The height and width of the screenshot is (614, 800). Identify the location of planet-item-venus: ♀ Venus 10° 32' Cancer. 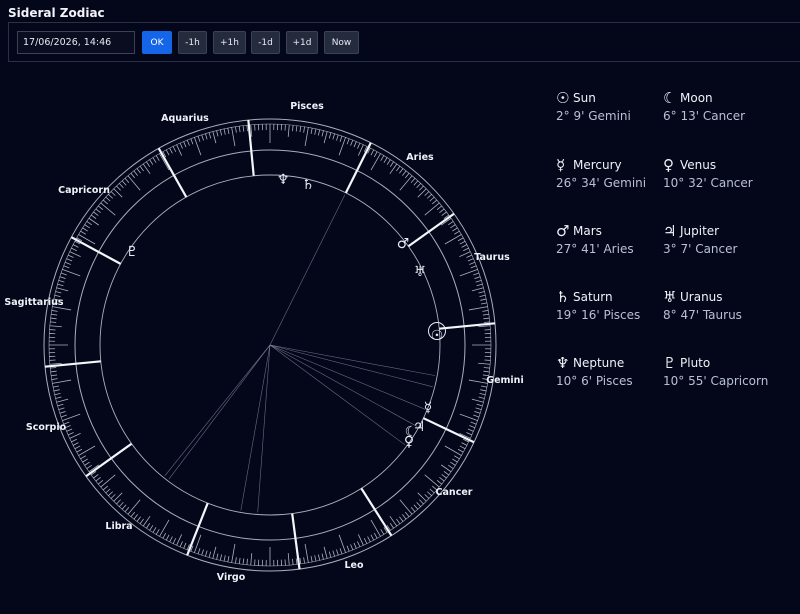
(718, 172).